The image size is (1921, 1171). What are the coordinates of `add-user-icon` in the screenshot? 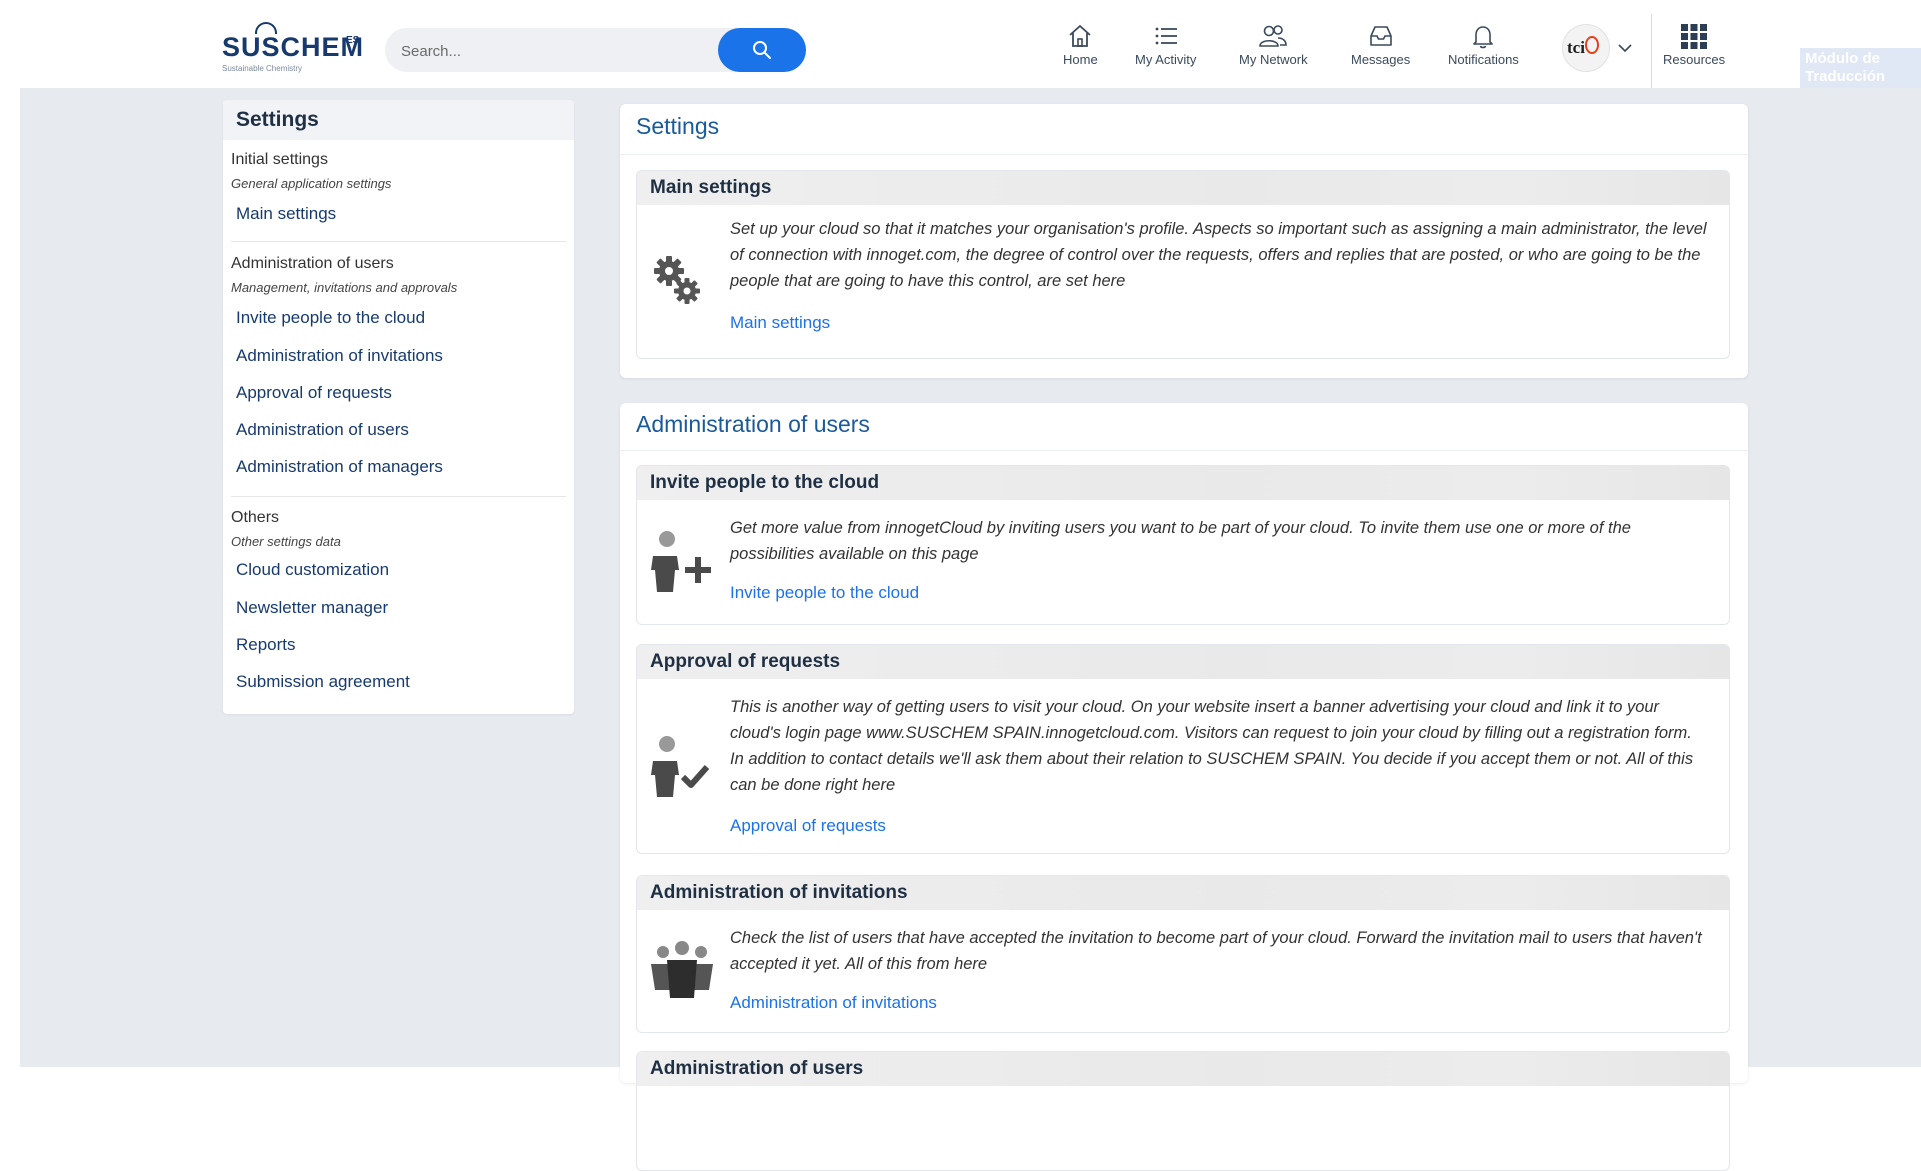 It's located at (681, 561).